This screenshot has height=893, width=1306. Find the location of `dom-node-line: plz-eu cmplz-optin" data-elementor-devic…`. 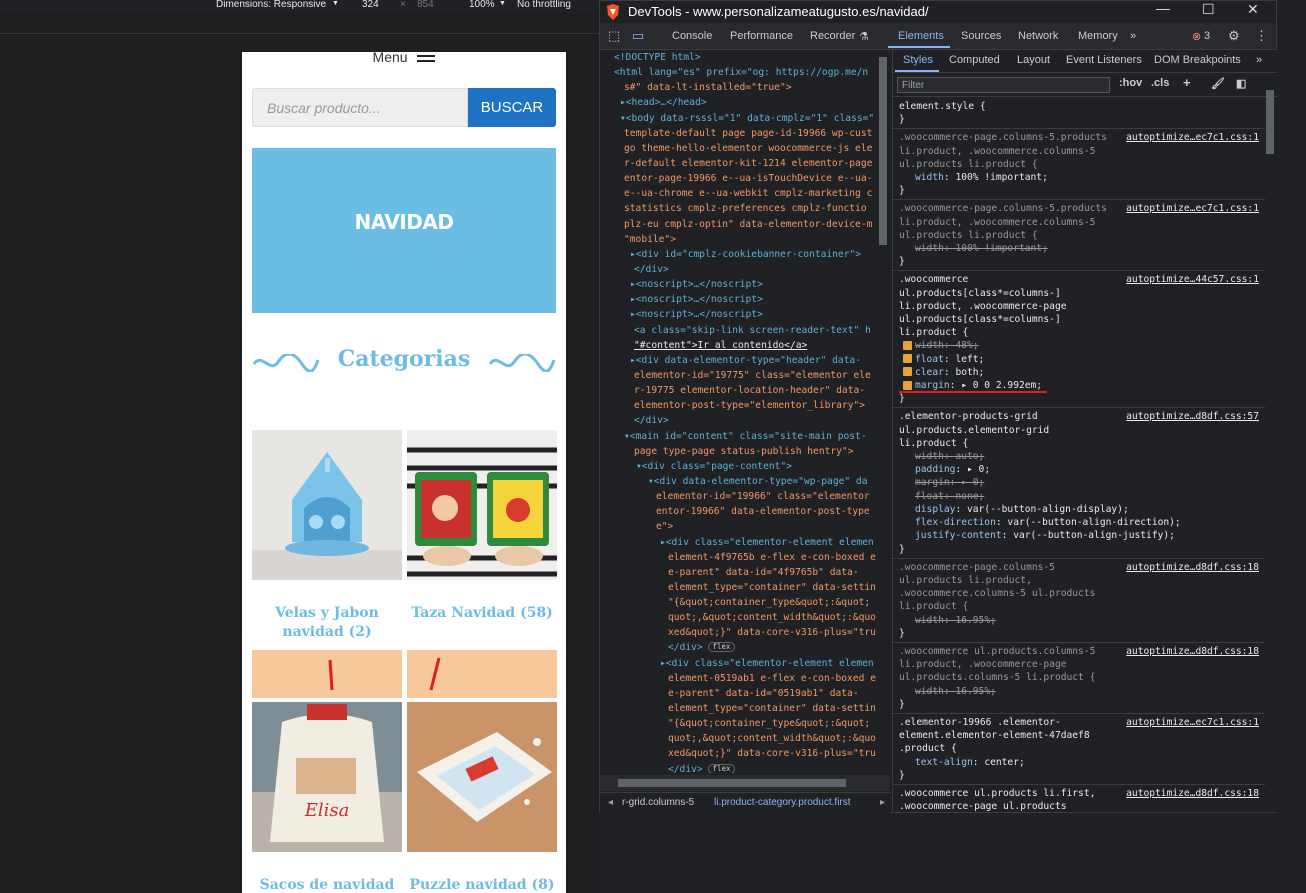

dom-node-line: plz-eu cmplz-optin" data-elementor-devic… is located at coordinates (745, 224).